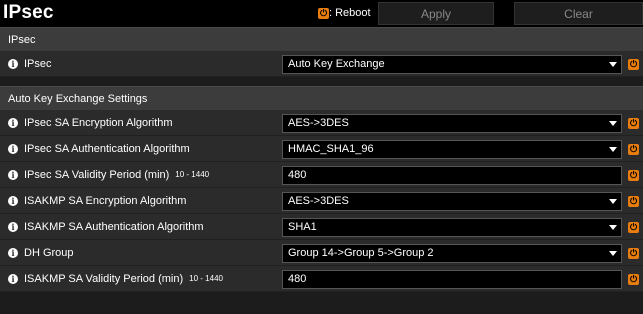 Image resolution: width=643 pixels, height=314 pixels. I want to click on setting-label-ipsec: i IPsec, so click(30, 64).